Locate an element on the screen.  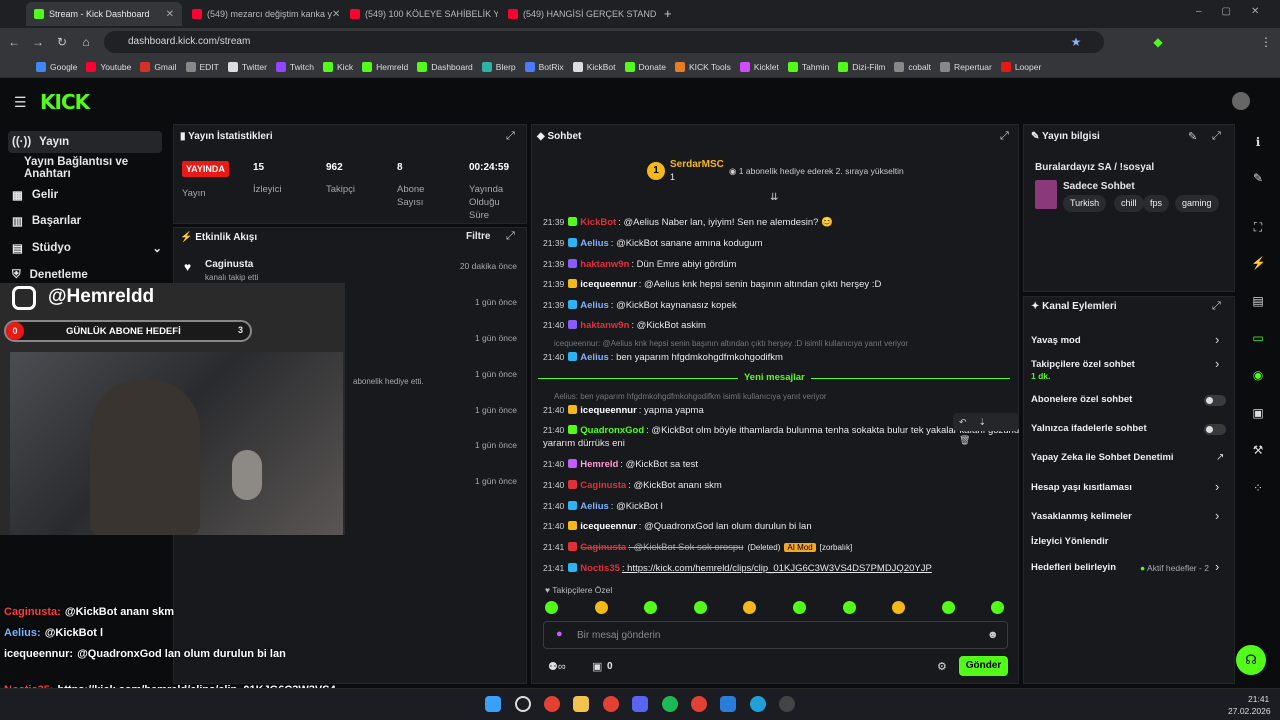
windows-start-icon is located at coordinates (493, 704).